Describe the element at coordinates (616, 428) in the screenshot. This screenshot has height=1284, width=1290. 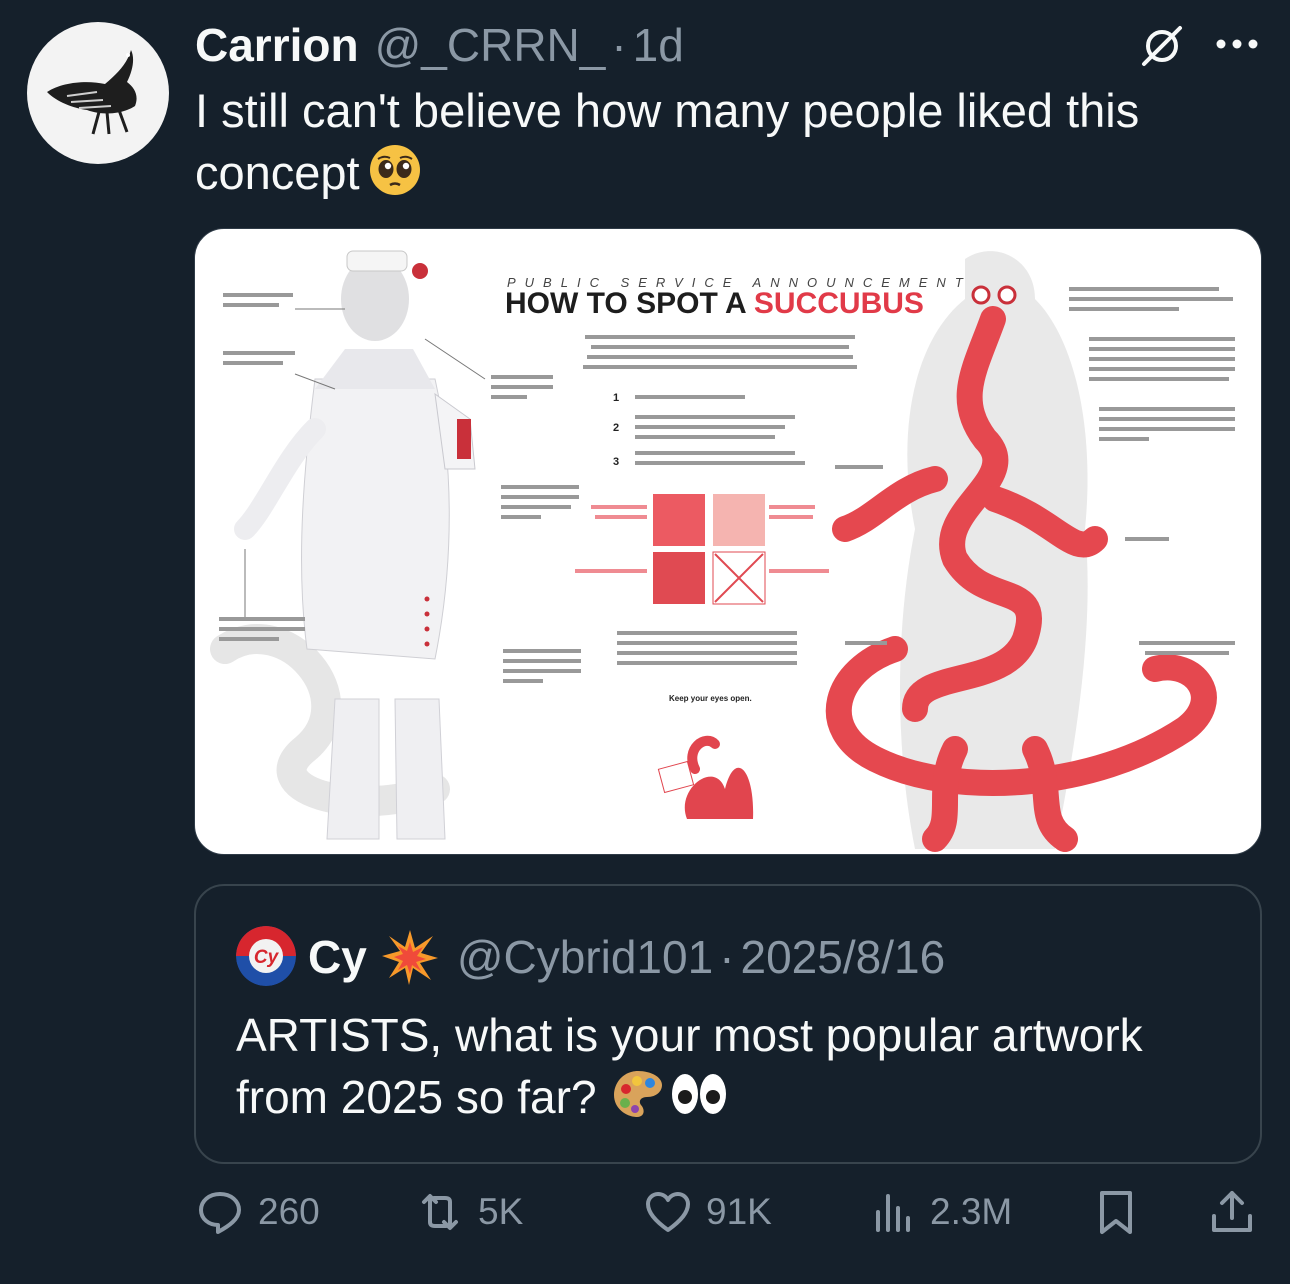
I see `svg-text: 2` at that location.